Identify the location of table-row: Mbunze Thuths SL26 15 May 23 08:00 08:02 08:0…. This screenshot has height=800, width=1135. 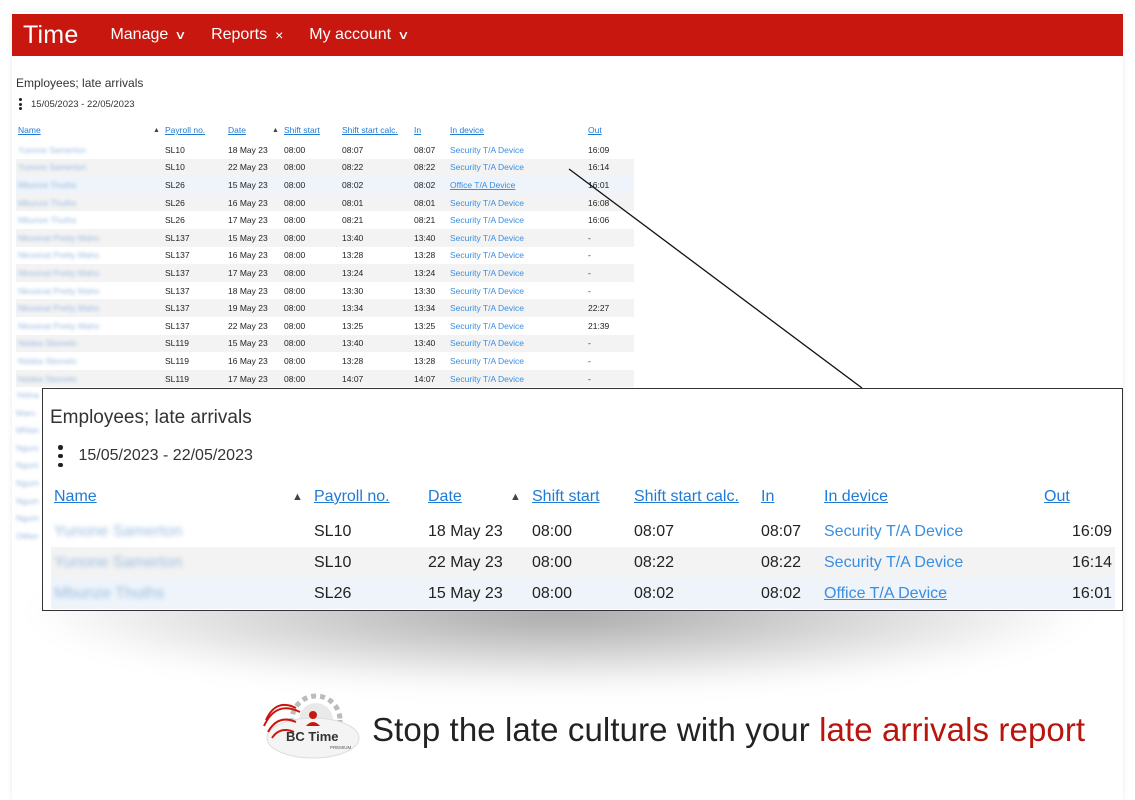
(325, 185).